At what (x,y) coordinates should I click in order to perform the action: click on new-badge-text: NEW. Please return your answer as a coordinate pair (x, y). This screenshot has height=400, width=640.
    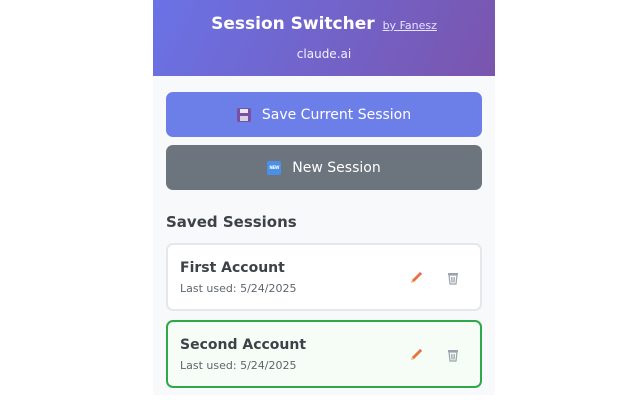
    Looking at the image, I should click on (274, 167).